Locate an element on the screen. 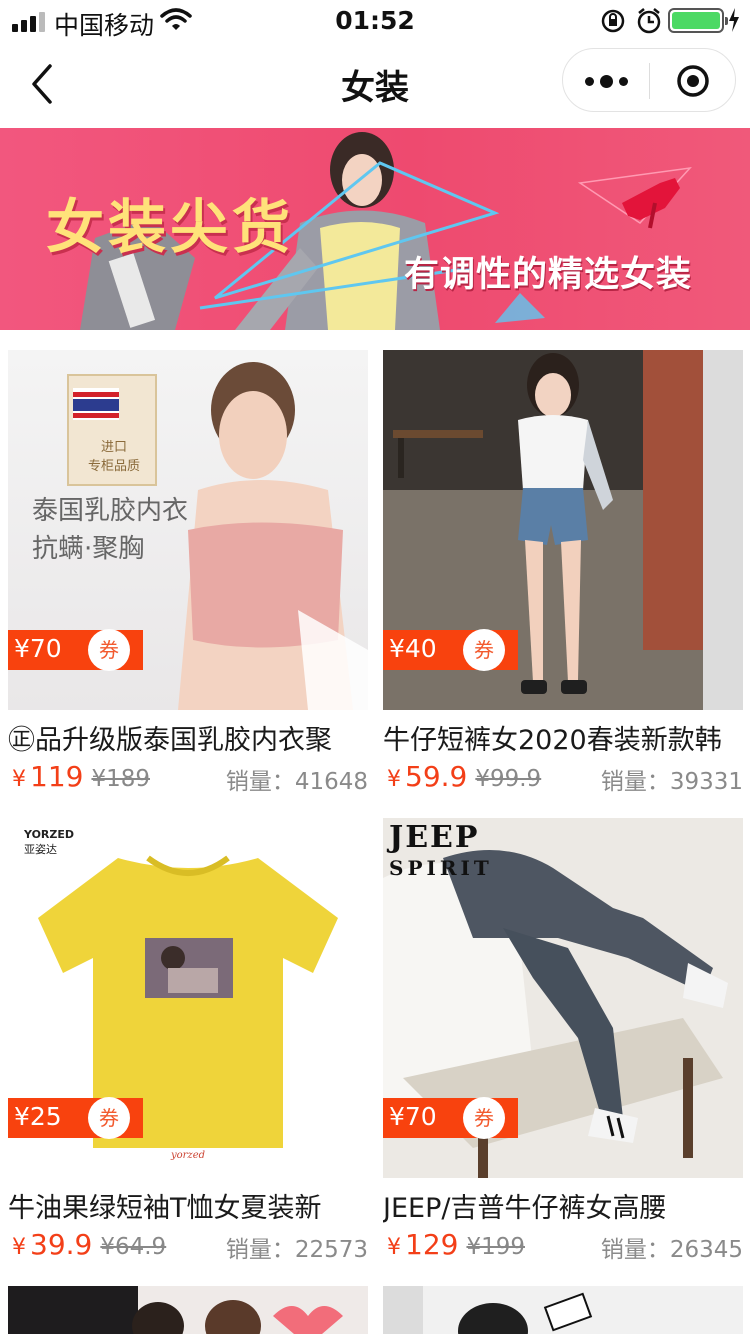 Image resolution: width=750 pixels, height=1334 pixels. banner-title: 女装尖货 is located at coordinates (170, 227).